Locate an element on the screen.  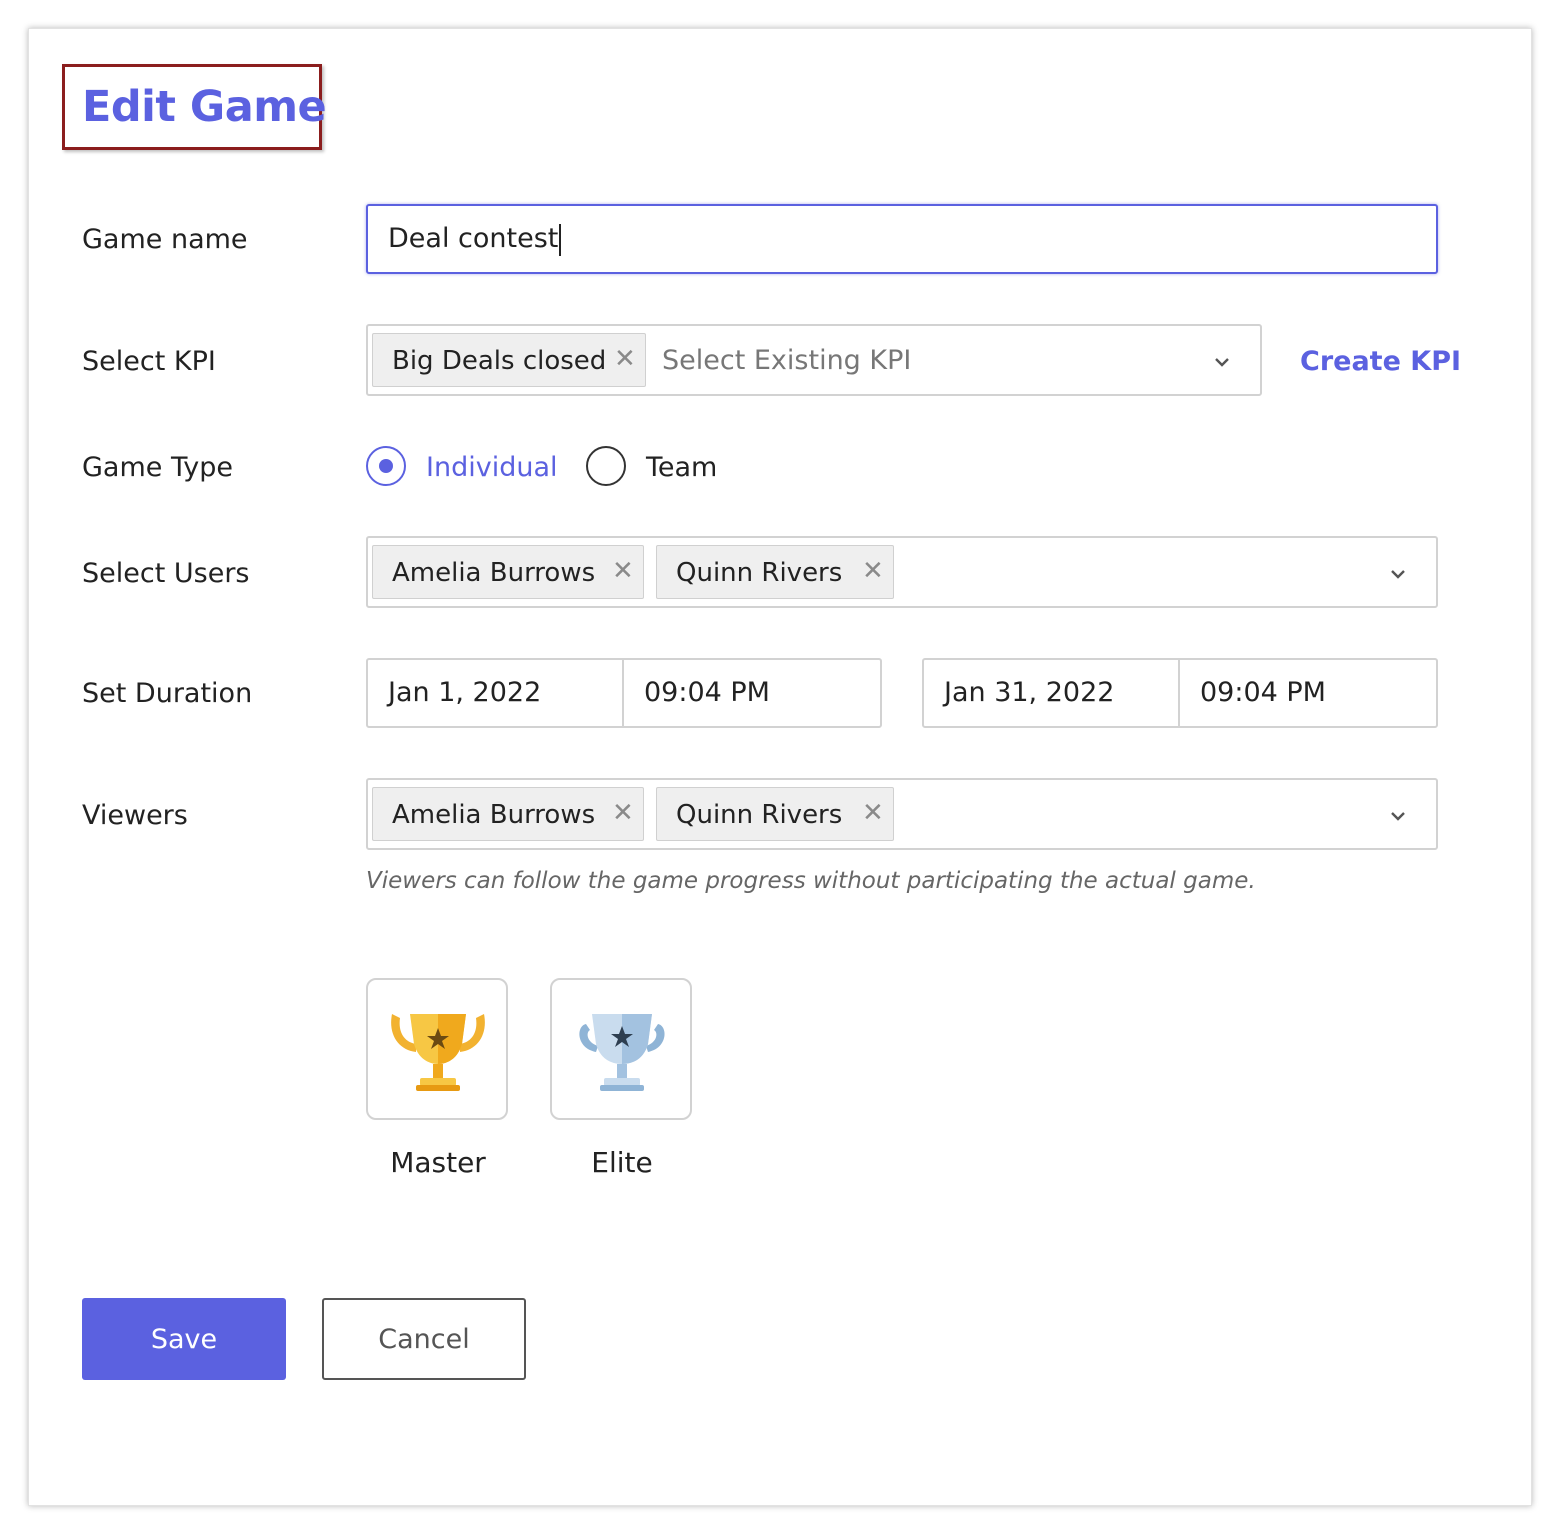
gold-trophy-icon is located at coordinates (438, 1052).